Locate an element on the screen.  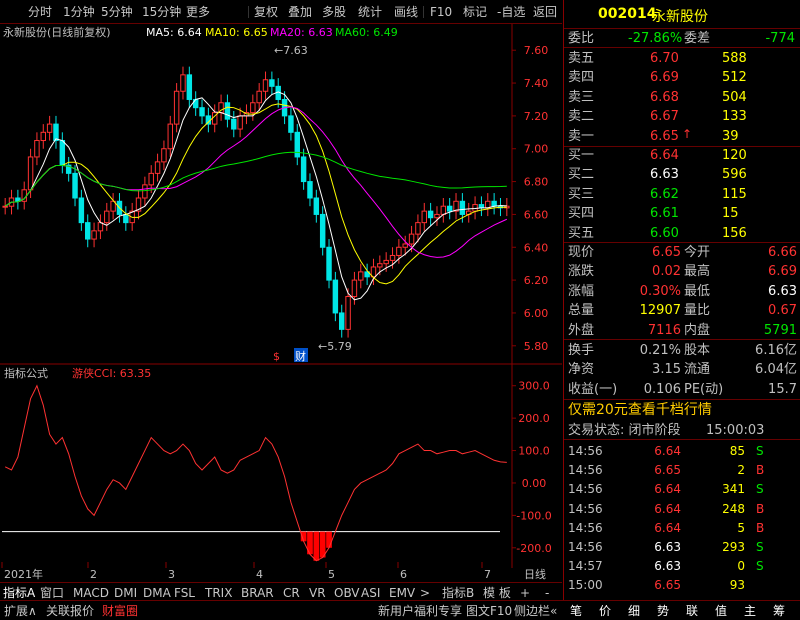
quote-value: 0.67 is located at coordinates (782, 311).